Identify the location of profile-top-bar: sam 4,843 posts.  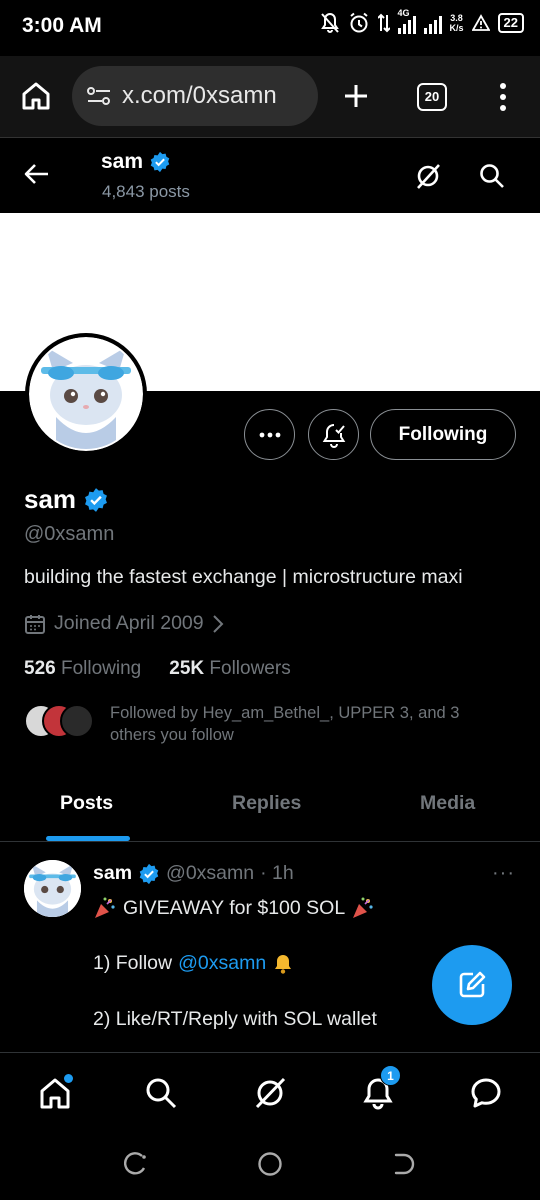
(270, 175).